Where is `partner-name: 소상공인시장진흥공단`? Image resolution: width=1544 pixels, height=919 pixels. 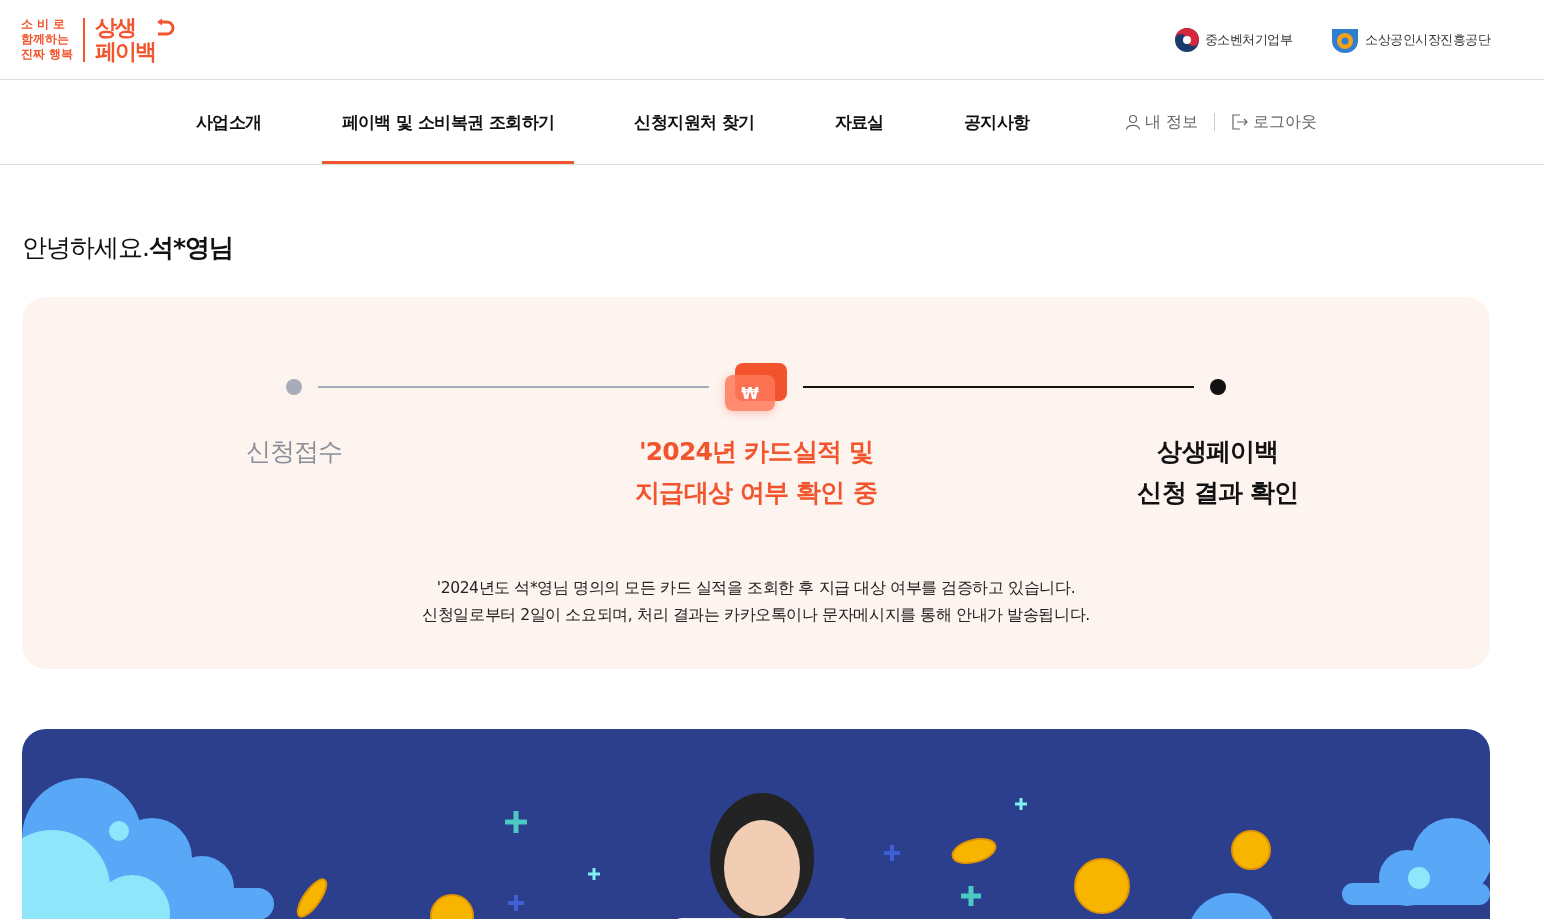 partner-name: 소상공인시장진흥공단 is located at coordinates (1427, 39).